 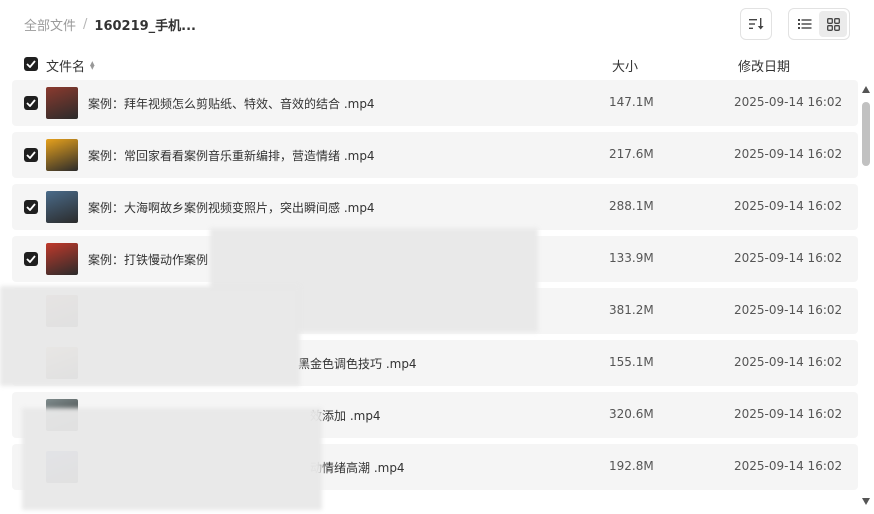 I want to click on sort-button, so click(x=756, y=24).